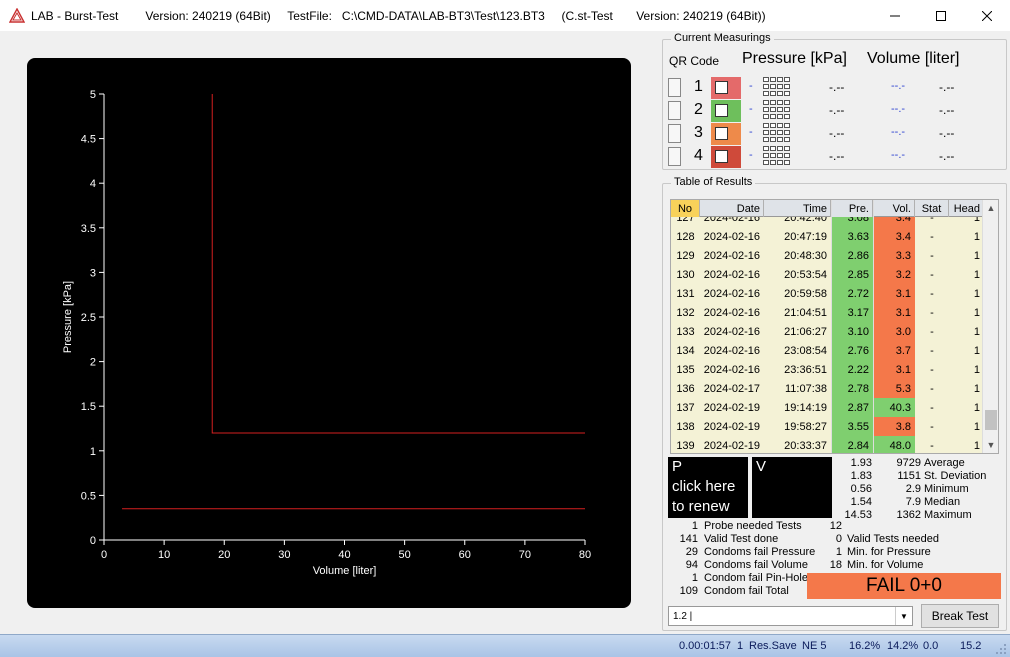  I want to click on cell-vol: 3.4, so click(894, 222).